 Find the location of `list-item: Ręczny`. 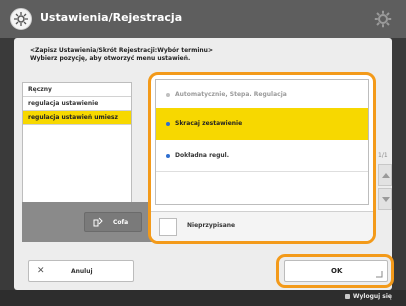

list-item: Ręczny is located at coordinates (77, 90).